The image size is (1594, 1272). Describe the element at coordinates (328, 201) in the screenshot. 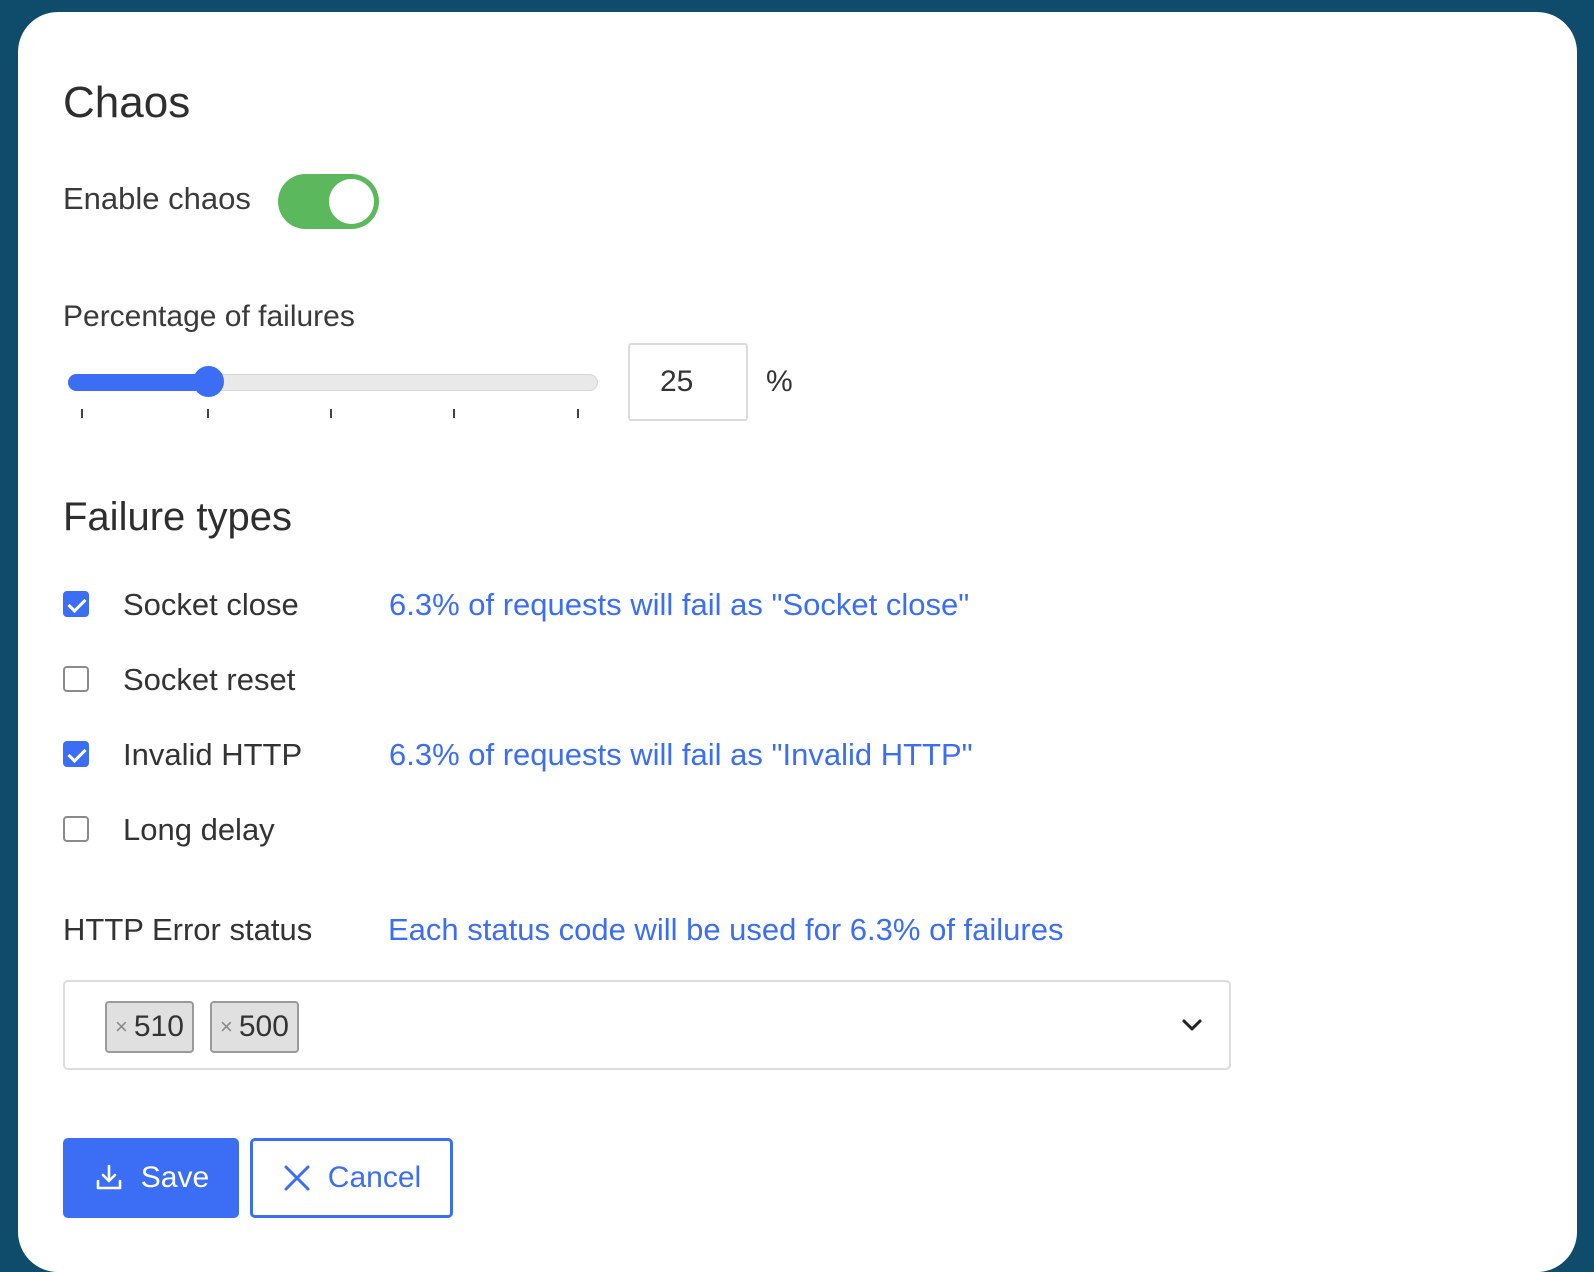

I see `enable-chaos-toggle` at that location.